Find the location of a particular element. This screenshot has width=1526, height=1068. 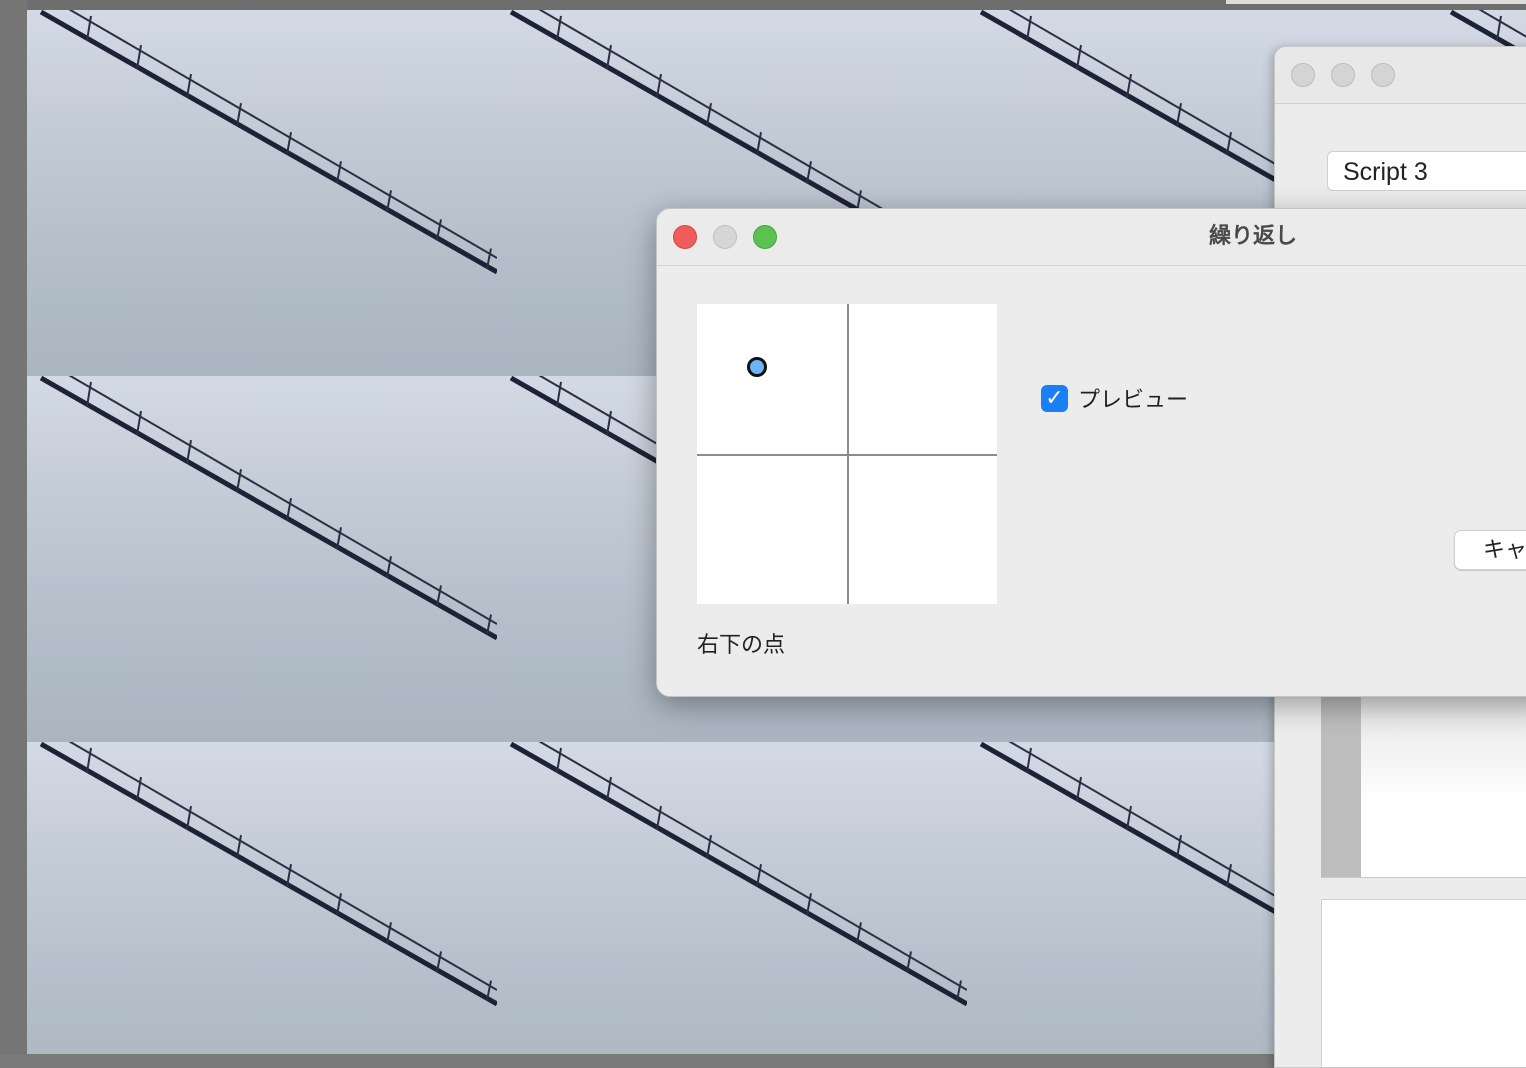

script-select: Script 3 is located at coordinates (1426, 171).